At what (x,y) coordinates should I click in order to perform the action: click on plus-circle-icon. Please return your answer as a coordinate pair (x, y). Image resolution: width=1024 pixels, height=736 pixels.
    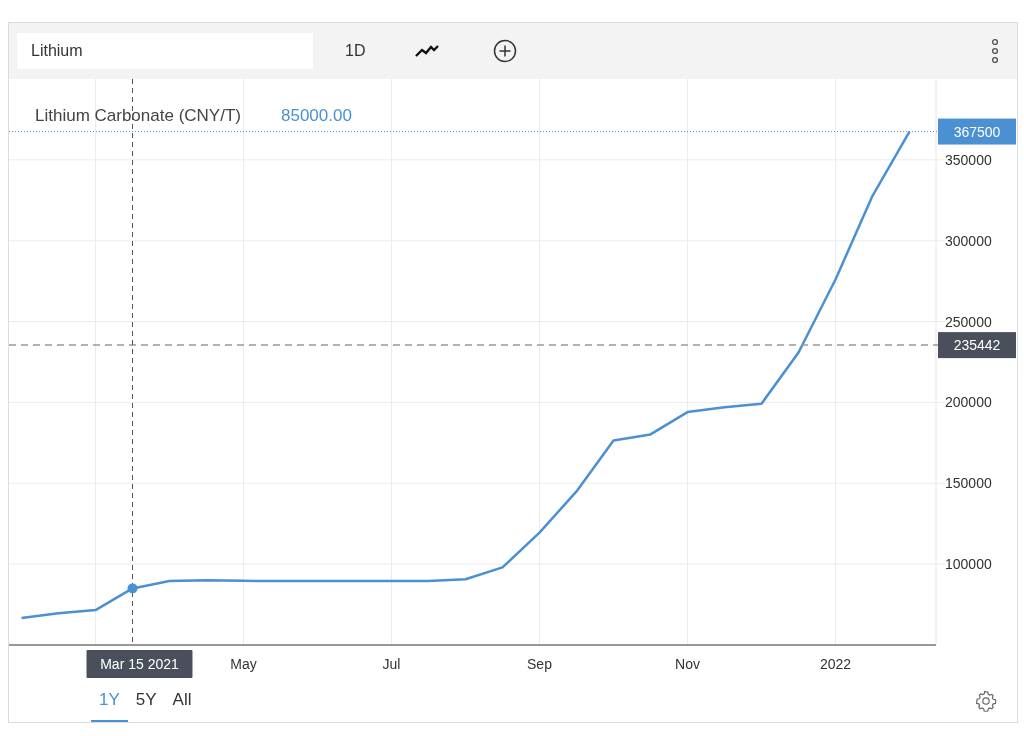
    Looking at the image, I should click on (505, 51).